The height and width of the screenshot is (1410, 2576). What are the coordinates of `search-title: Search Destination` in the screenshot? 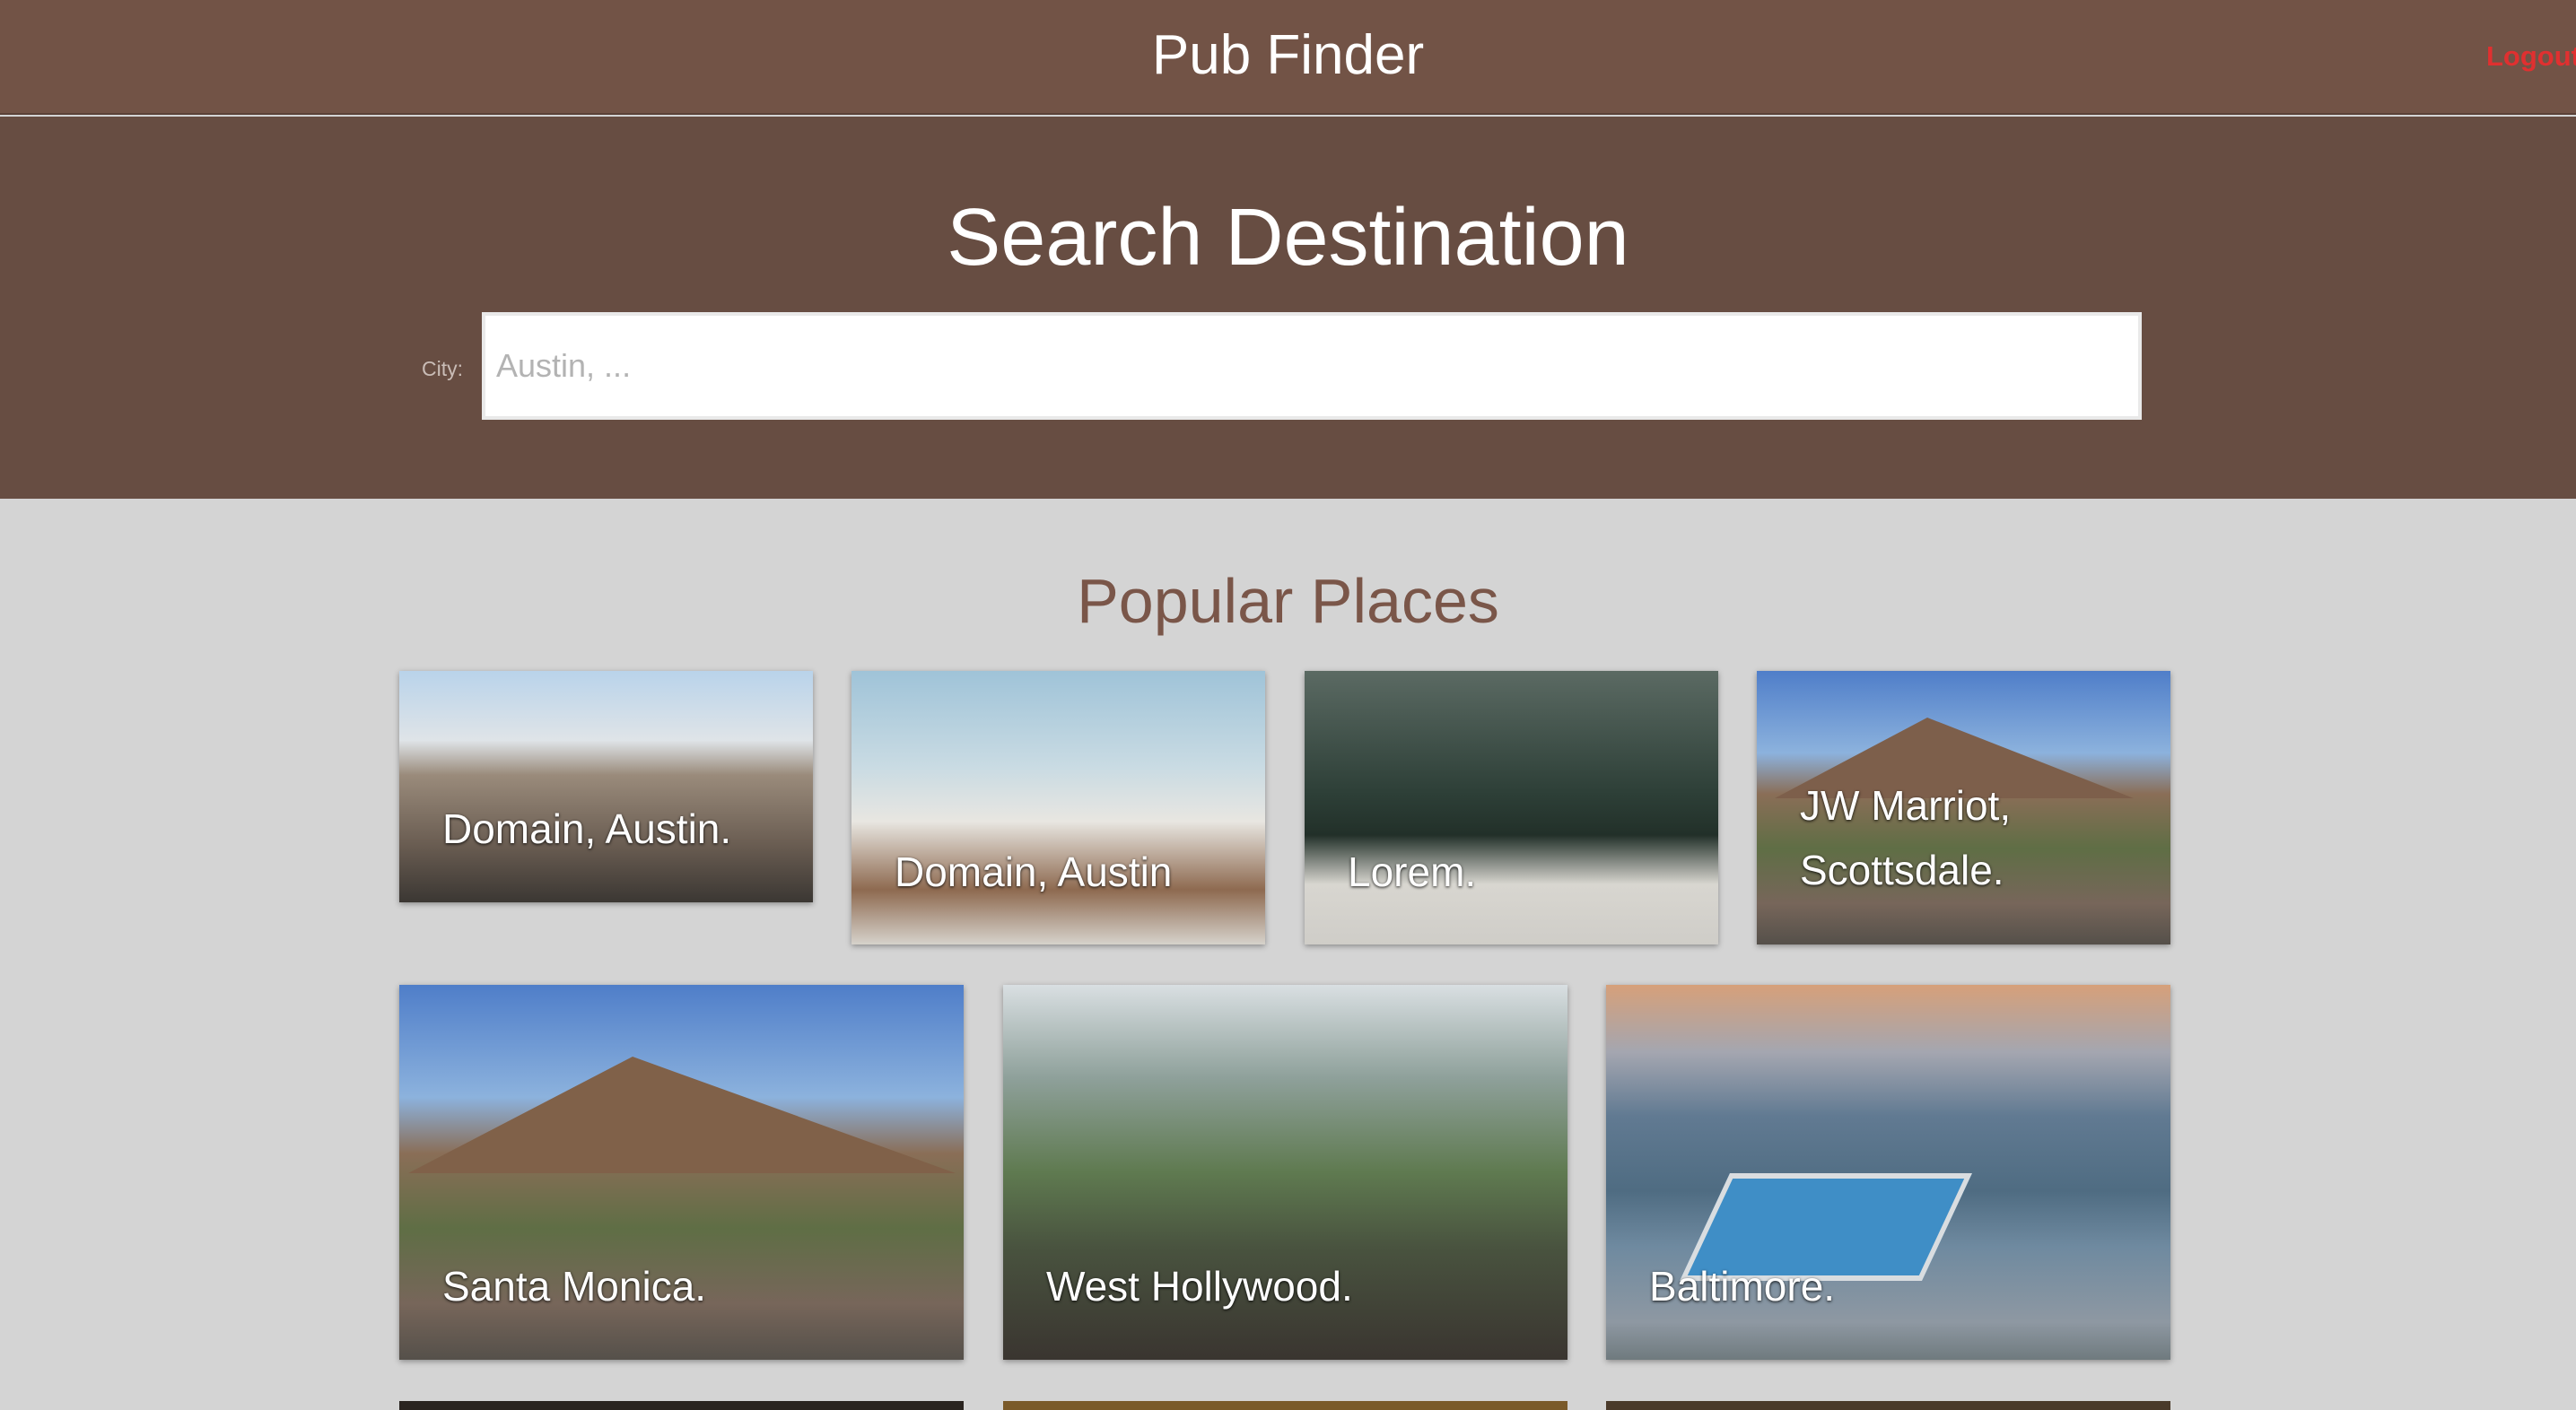 It's located at (1288, 238).